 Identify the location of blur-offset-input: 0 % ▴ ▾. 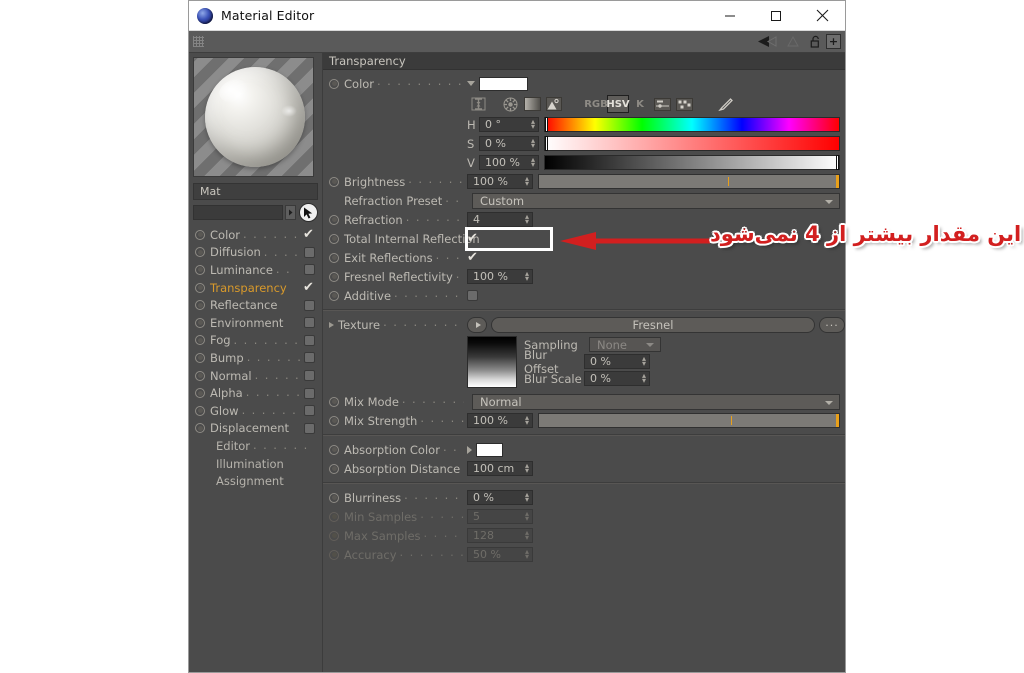
(617, 361).